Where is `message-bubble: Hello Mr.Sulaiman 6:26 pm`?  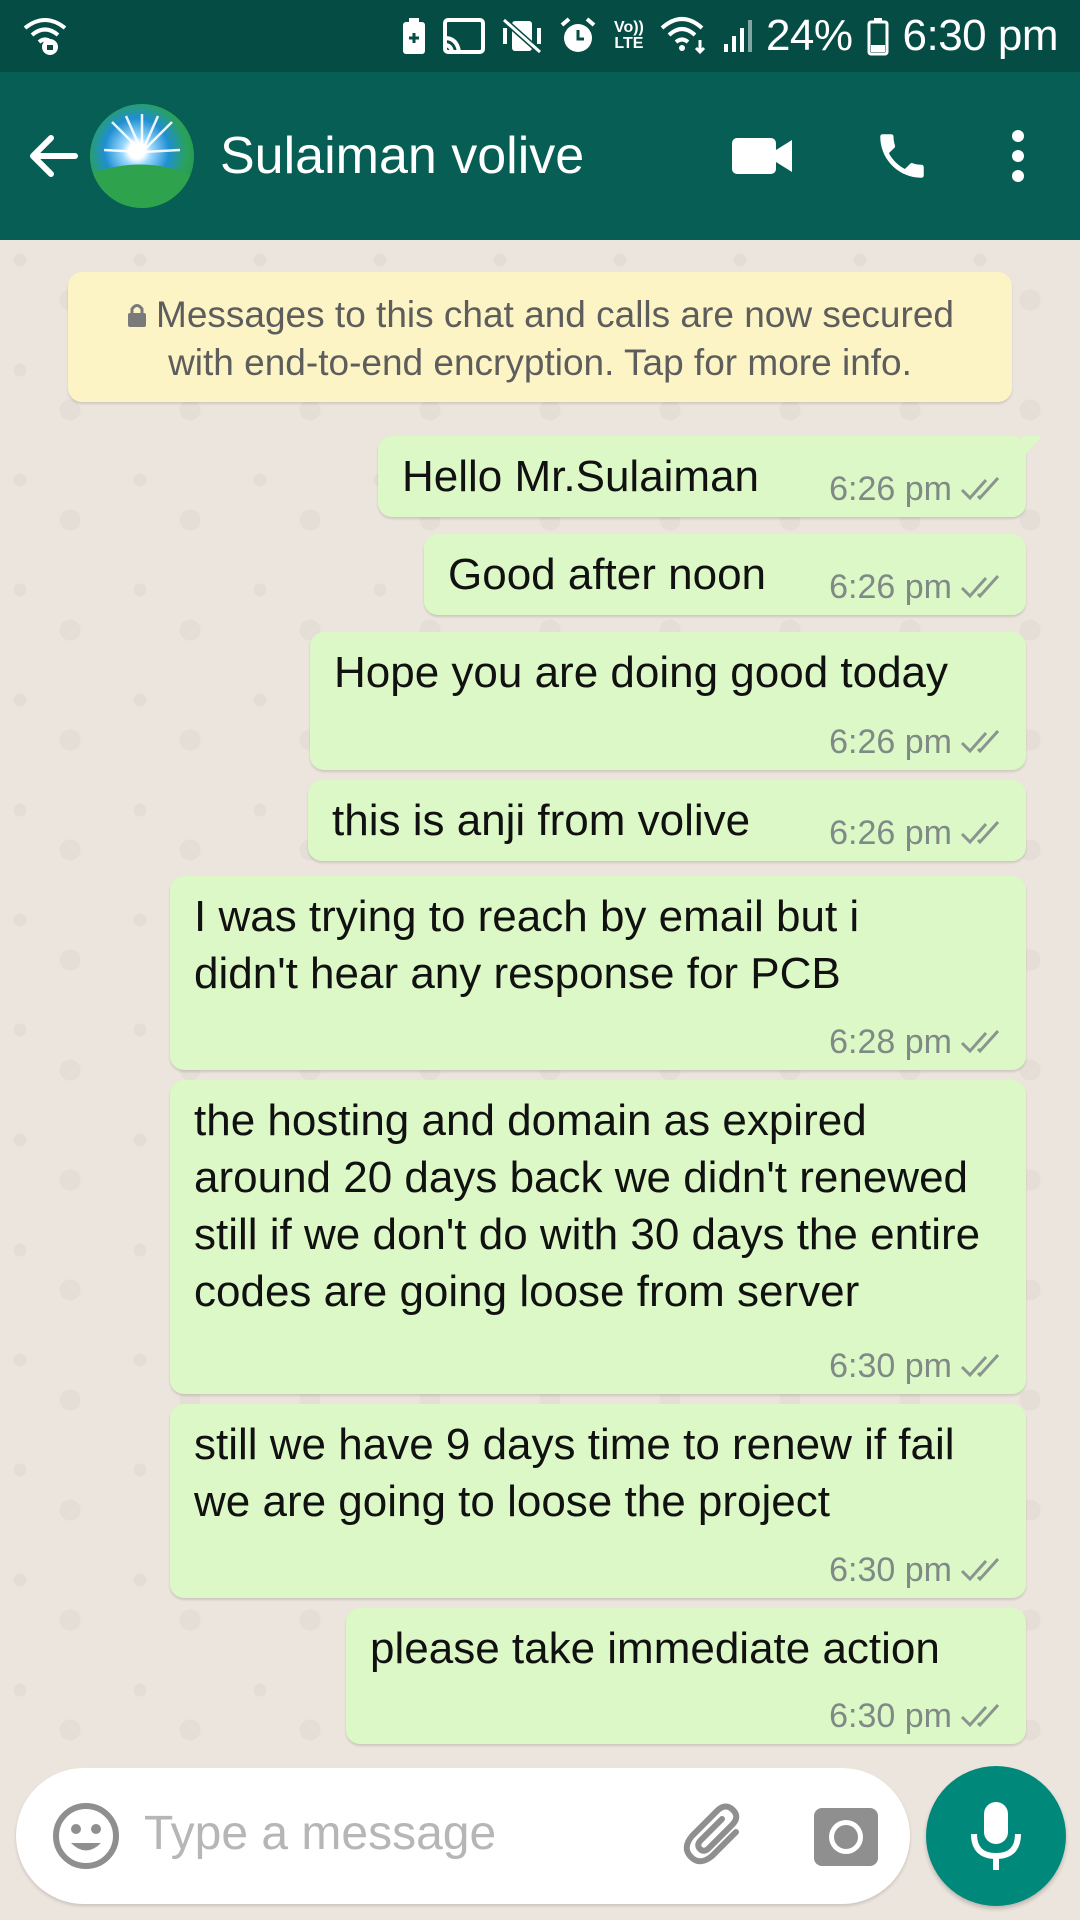 message-bubble: Hello Mr.Sulaiman 6:26 pm is located at coordinates (710, 476).